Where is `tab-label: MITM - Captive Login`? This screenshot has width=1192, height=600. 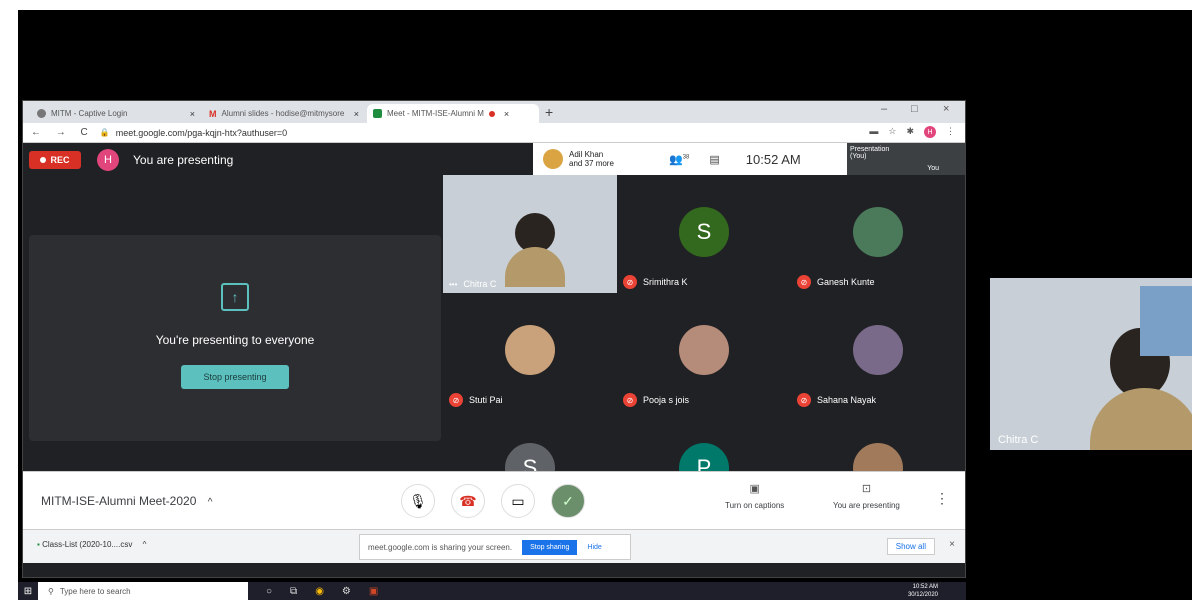
tab-label: MITM - Captive Login is located at coordinates (89, 113).